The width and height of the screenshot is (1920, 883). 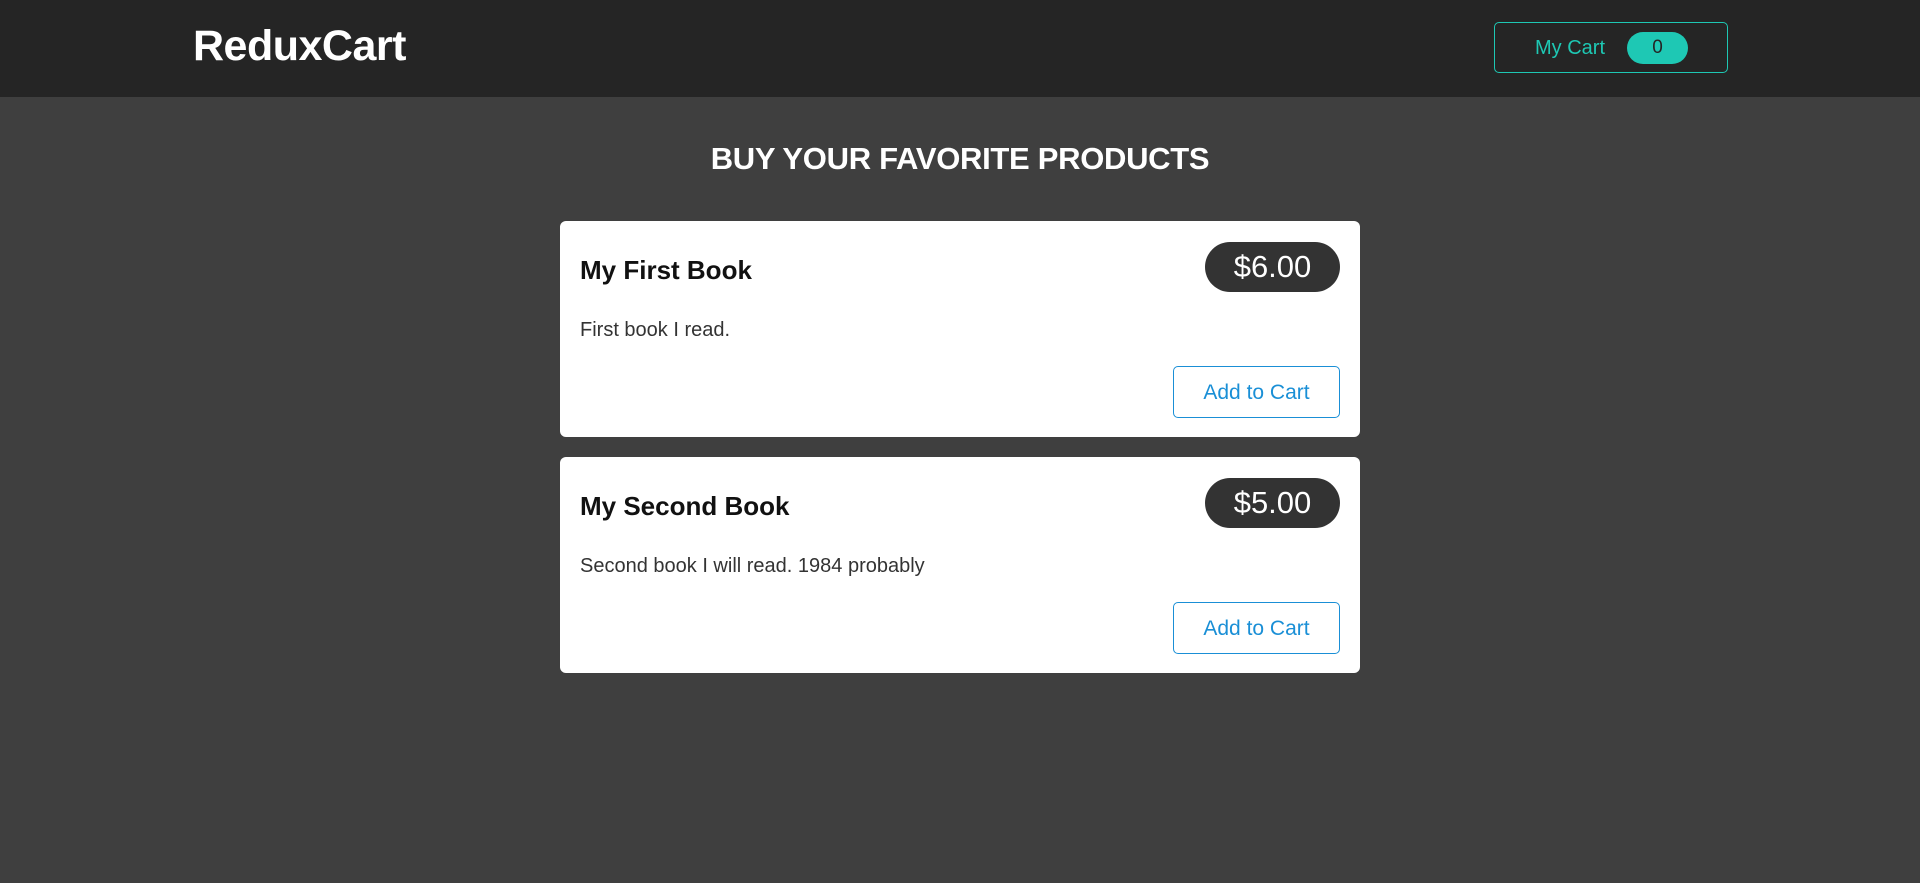 I want to click on cart-count-badge: 0, so click(x=1657, y=48).